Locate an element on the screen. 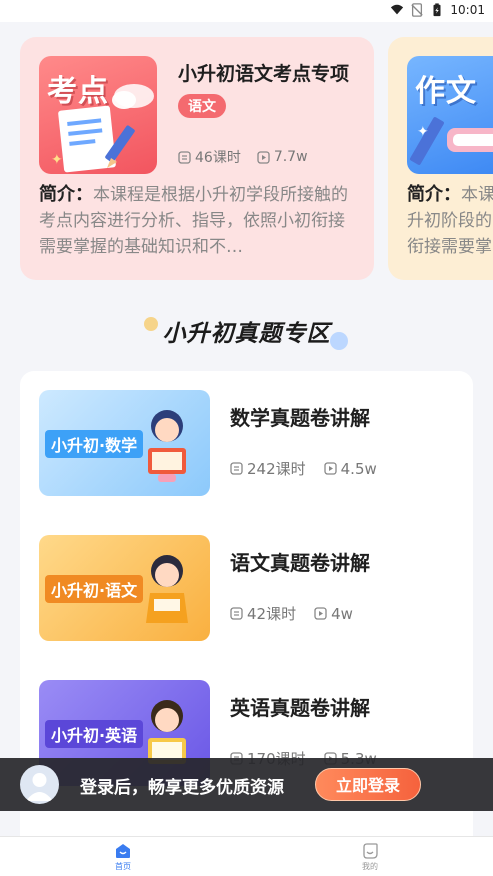 The image size is (493, 876). featured-title: 小升初语文考点专项 is located at coordinates (264, 74).